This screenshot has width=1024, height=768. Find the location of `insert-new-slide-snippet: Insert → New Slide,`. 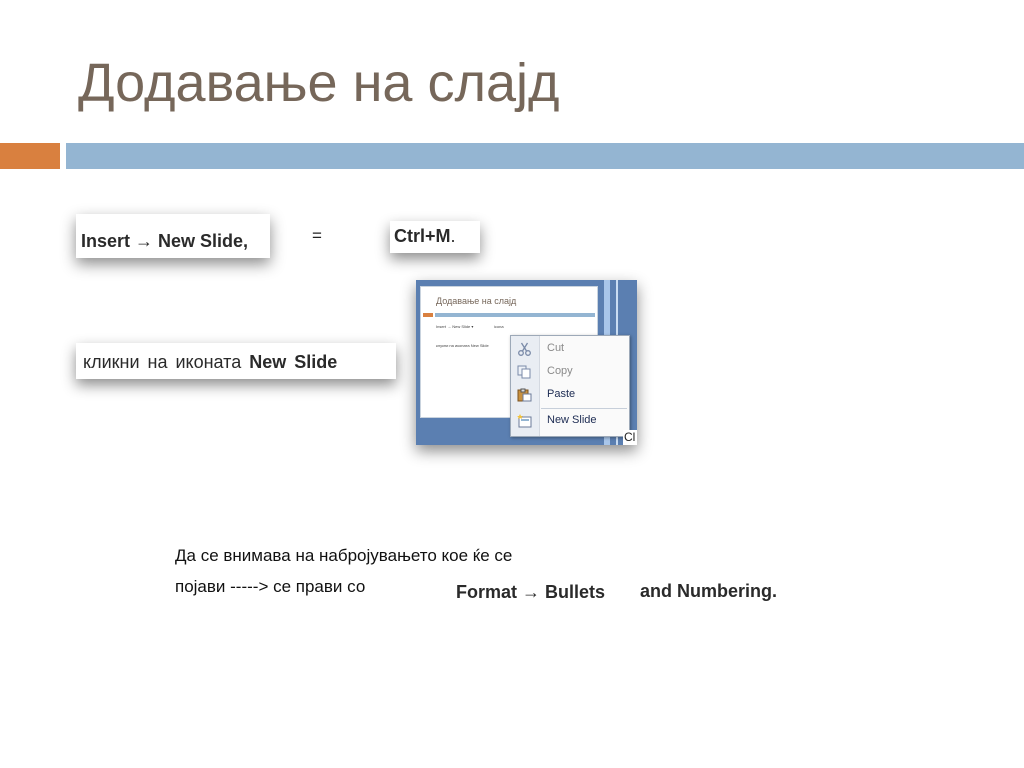

insert-new-slide-snippet: Insert → New Slide, is located at coordinates (173, 236).